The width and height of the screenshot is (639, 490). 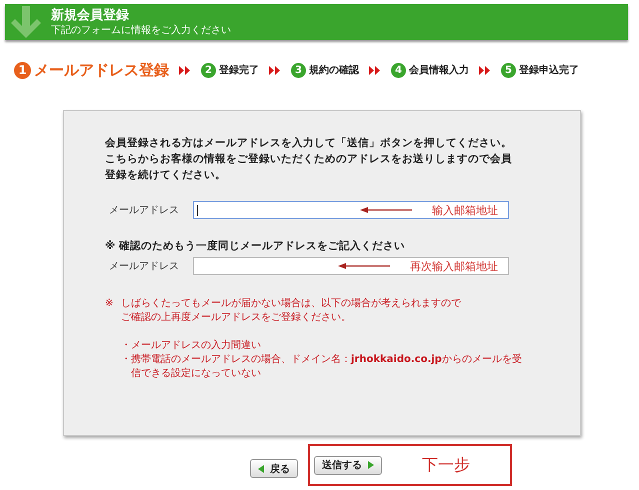 What do you see at coordinates (549, 70) in the screenshot?
I see `step-label: 登録申込完了` at bounding box center [549, 70].